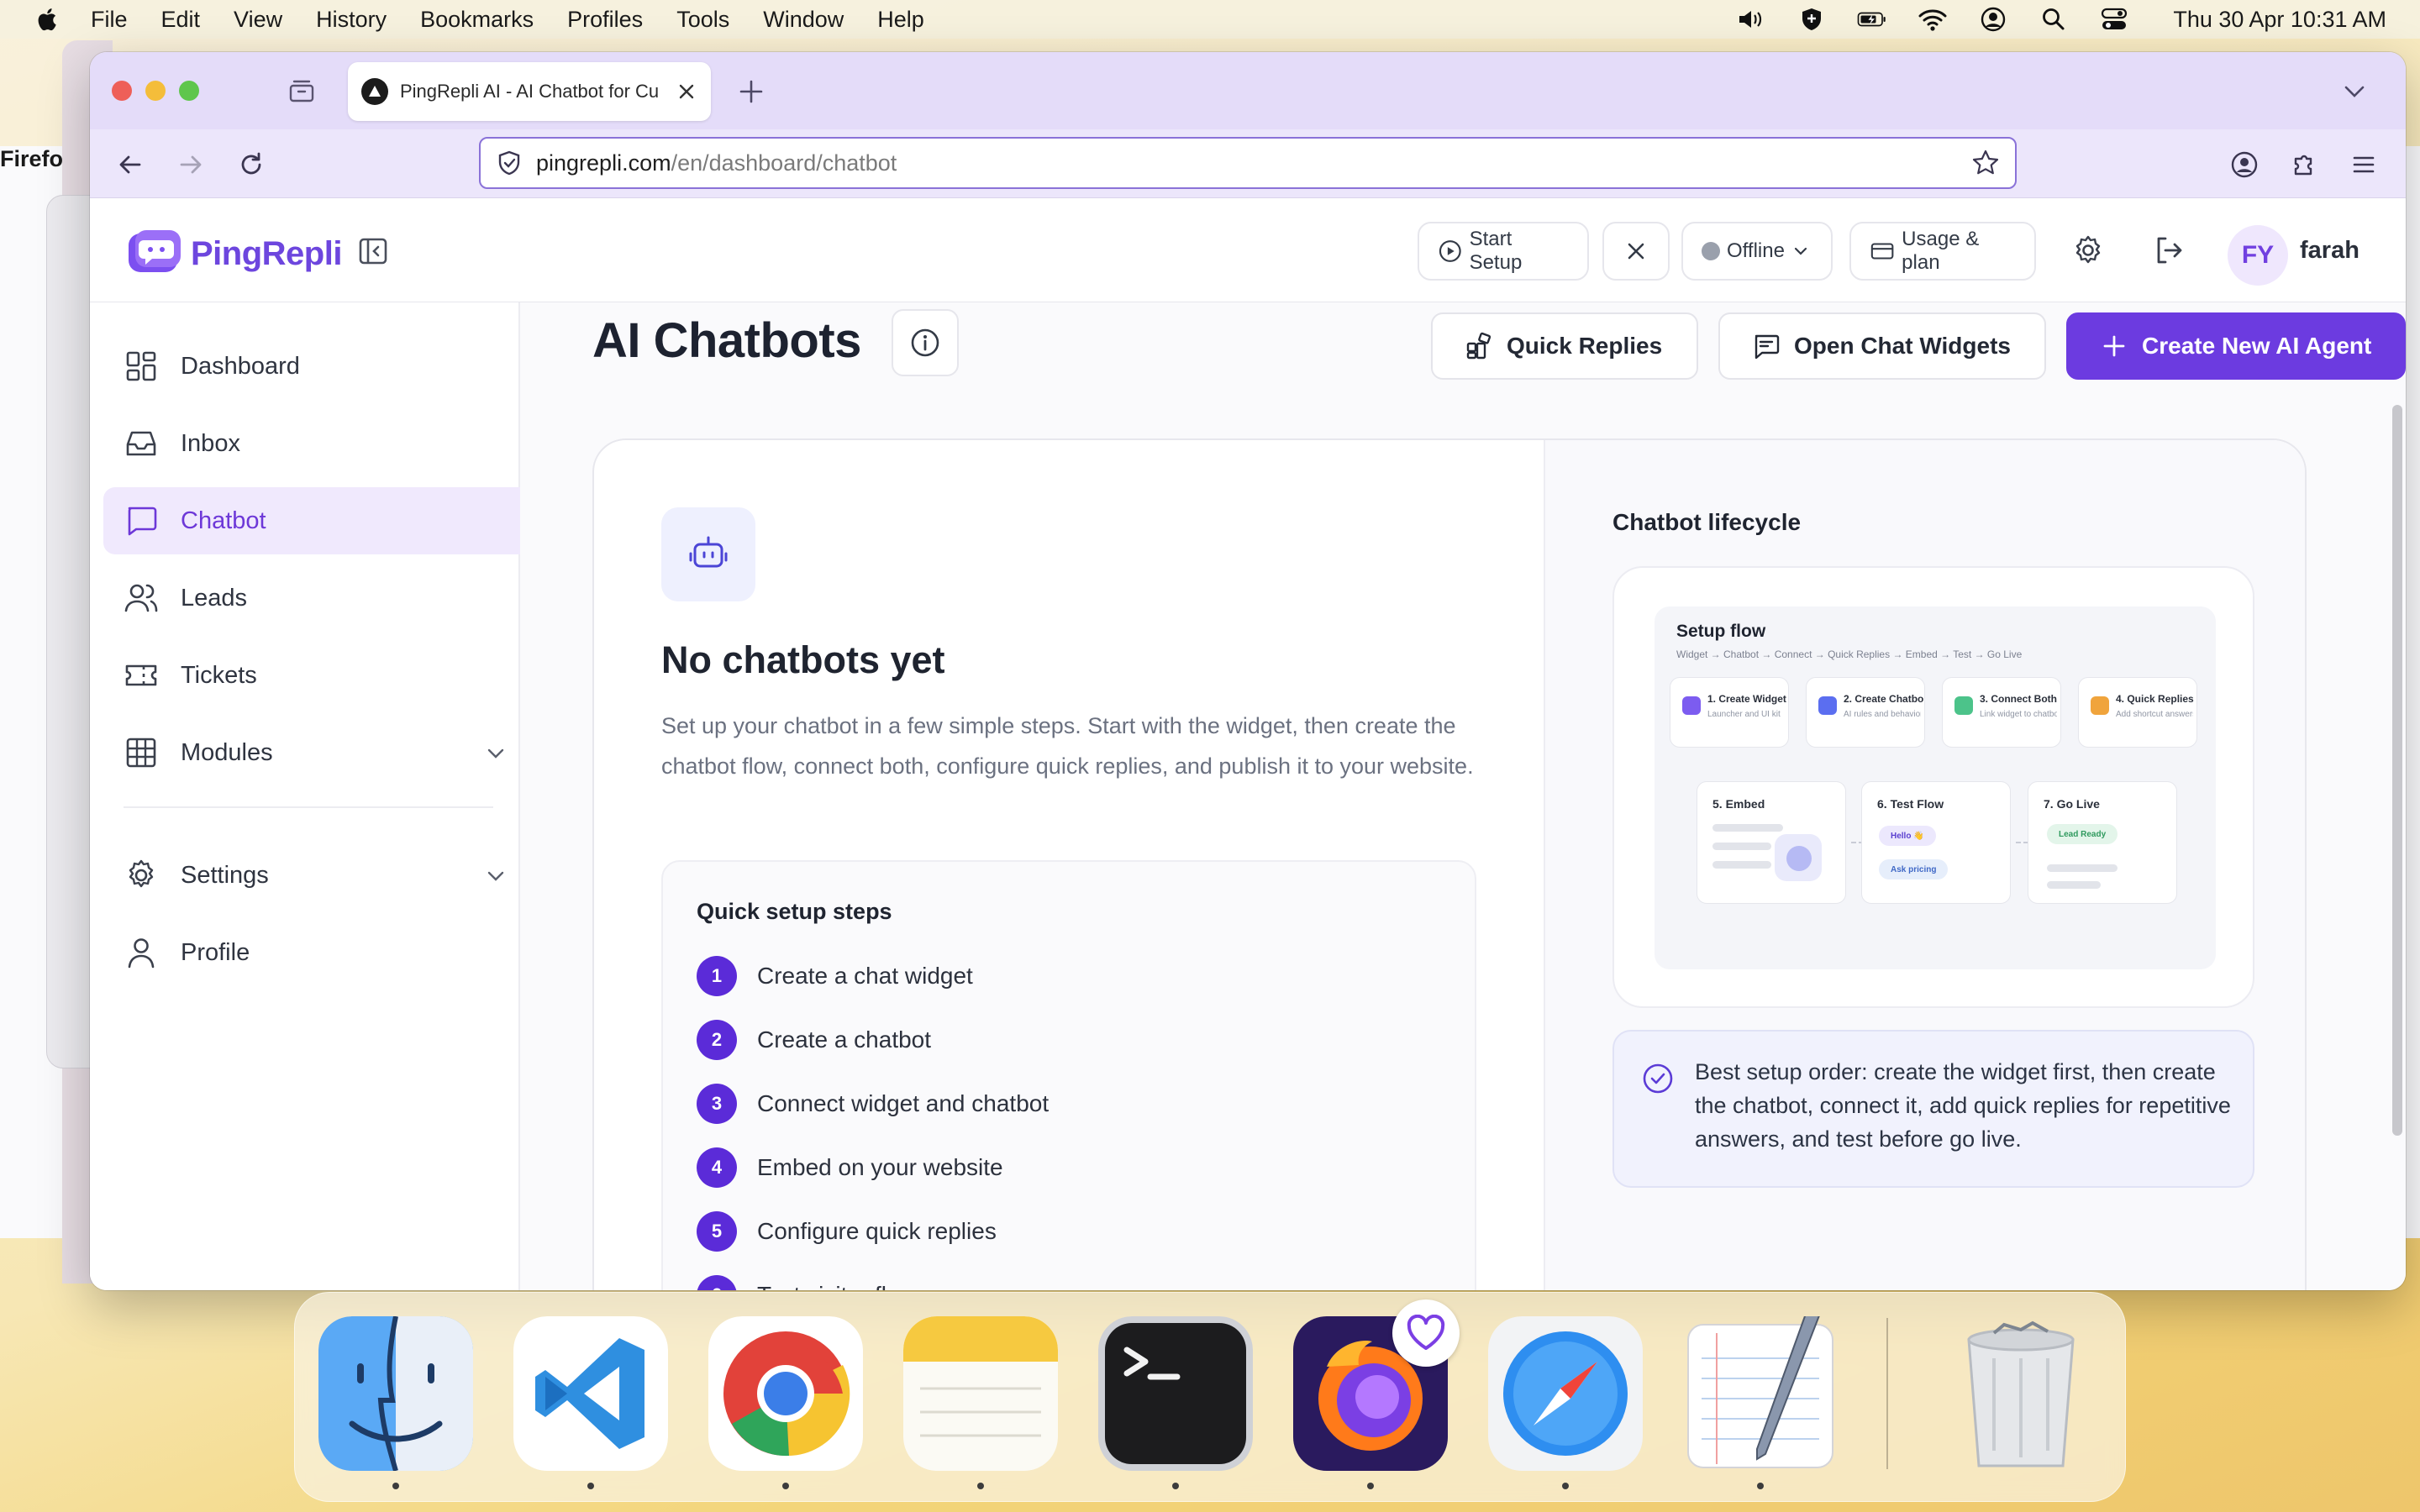  What do you see at coordinates (240, 366) in the screenshot?
I see `sidebar-item-label: Dashboard` at bounding box center [240, 366].